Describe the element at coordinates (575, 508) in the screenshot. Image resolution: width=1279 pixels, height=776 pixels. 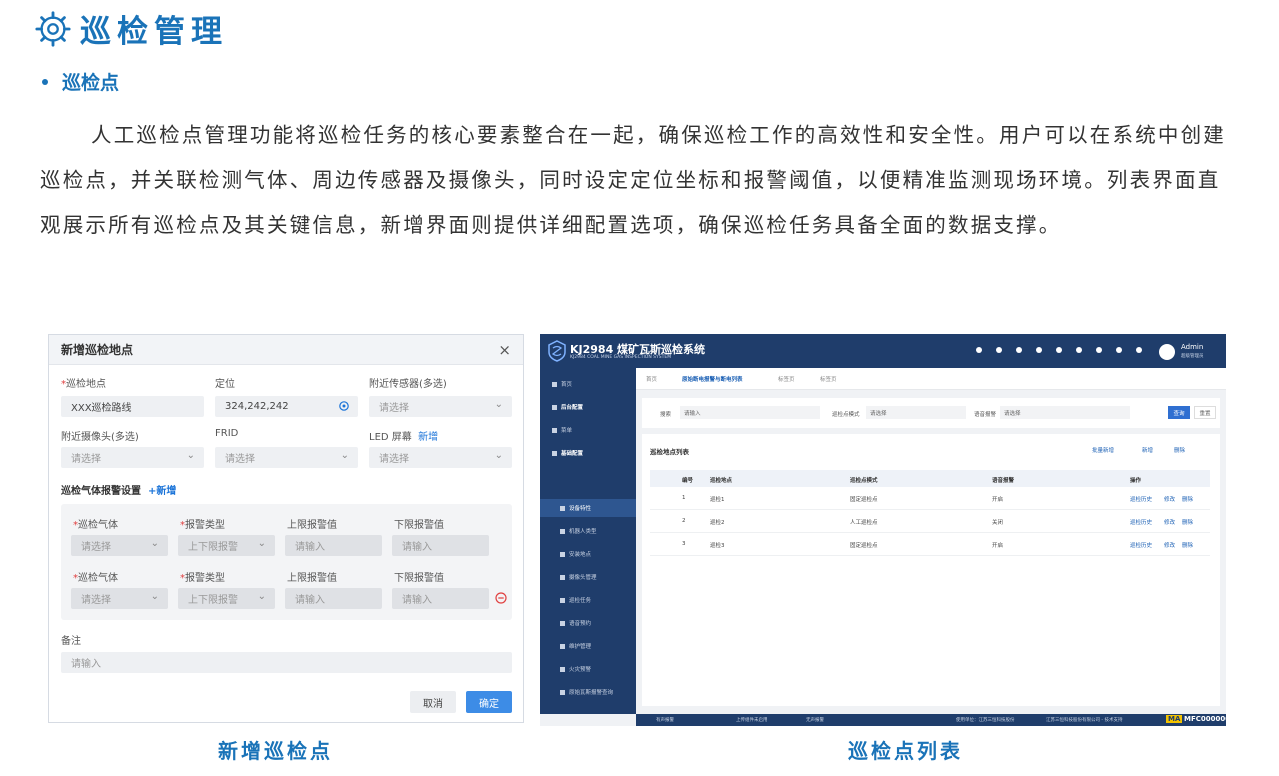
I see `sidebar-item: 设备特性` at that location.